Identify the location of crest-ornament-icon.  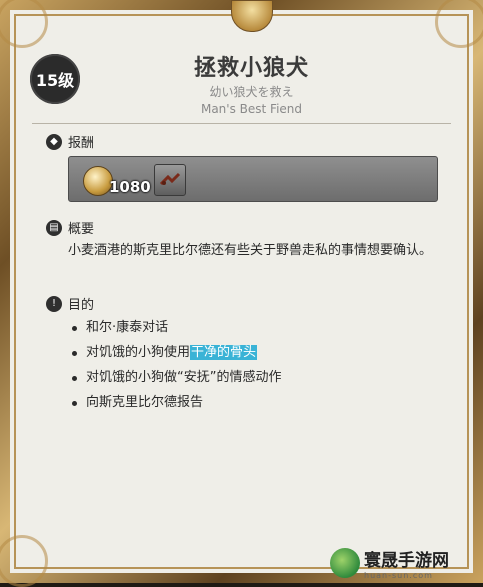
(252, 16).